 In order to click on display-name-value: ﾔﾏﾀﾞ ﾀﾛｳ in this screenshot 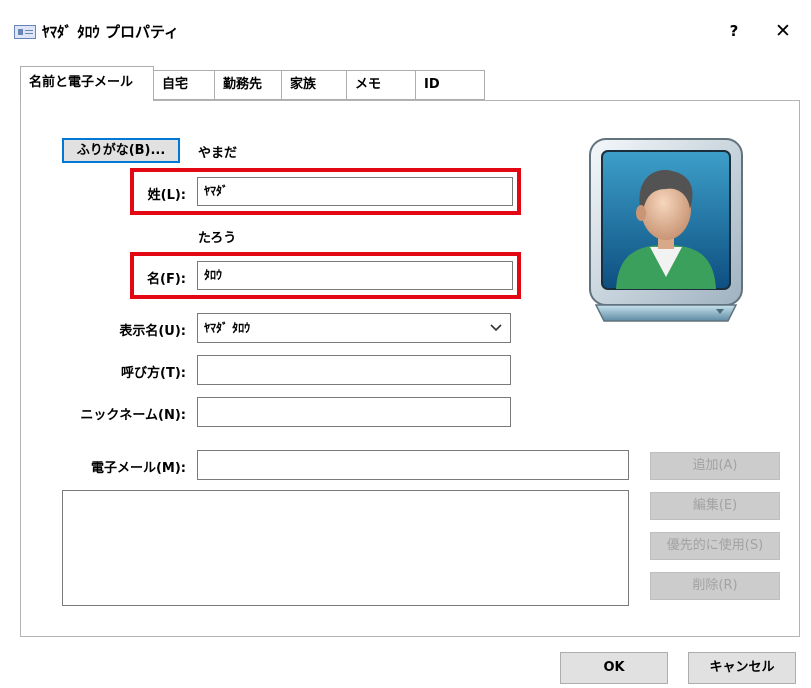, I will do `click(227, 328)`.